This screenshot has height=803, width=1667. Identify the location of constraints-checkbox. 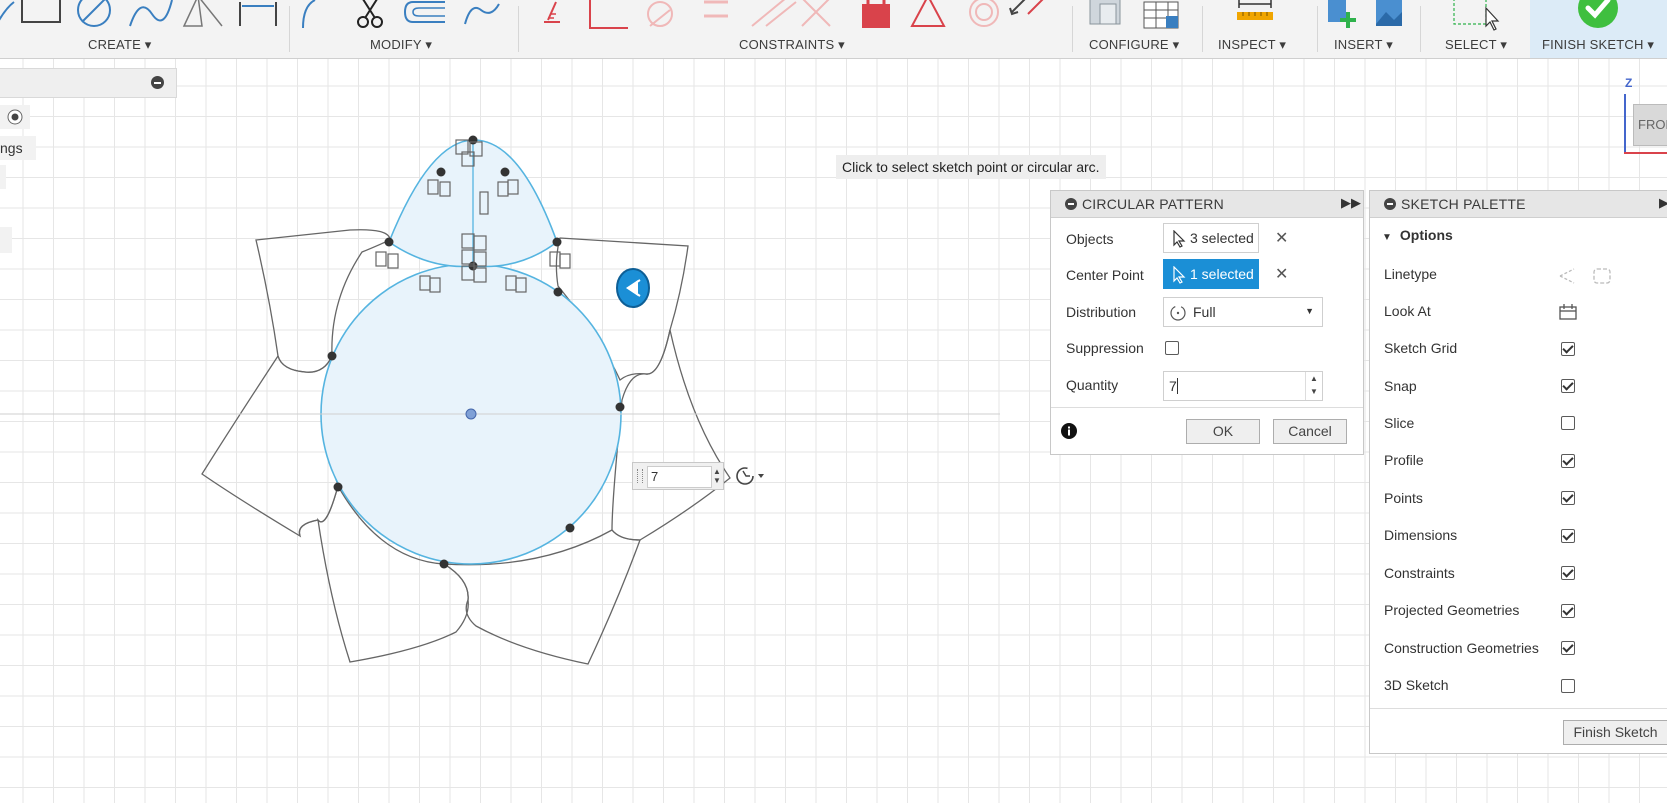
(1568, 573).